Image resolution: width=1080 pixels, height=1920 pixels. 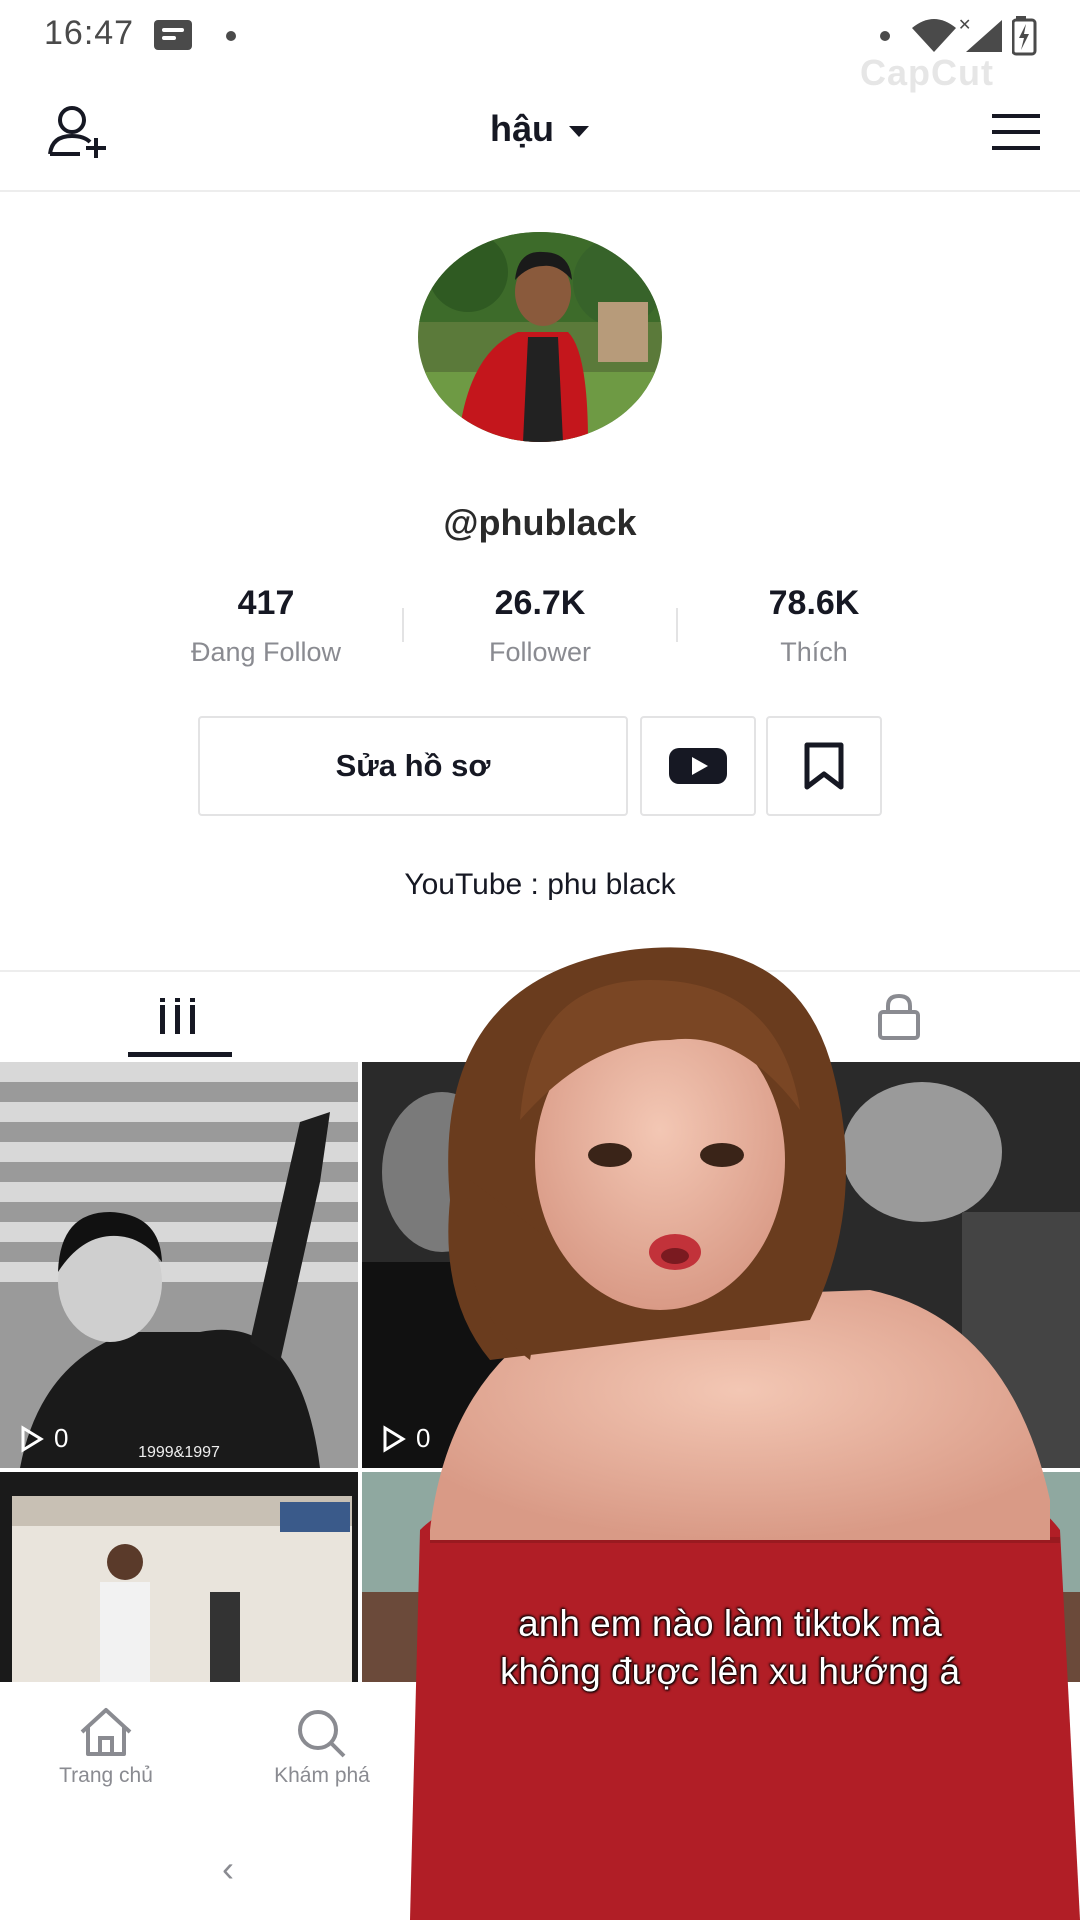 I want to click on profile-header: hậu, so click(x=540, y=132).